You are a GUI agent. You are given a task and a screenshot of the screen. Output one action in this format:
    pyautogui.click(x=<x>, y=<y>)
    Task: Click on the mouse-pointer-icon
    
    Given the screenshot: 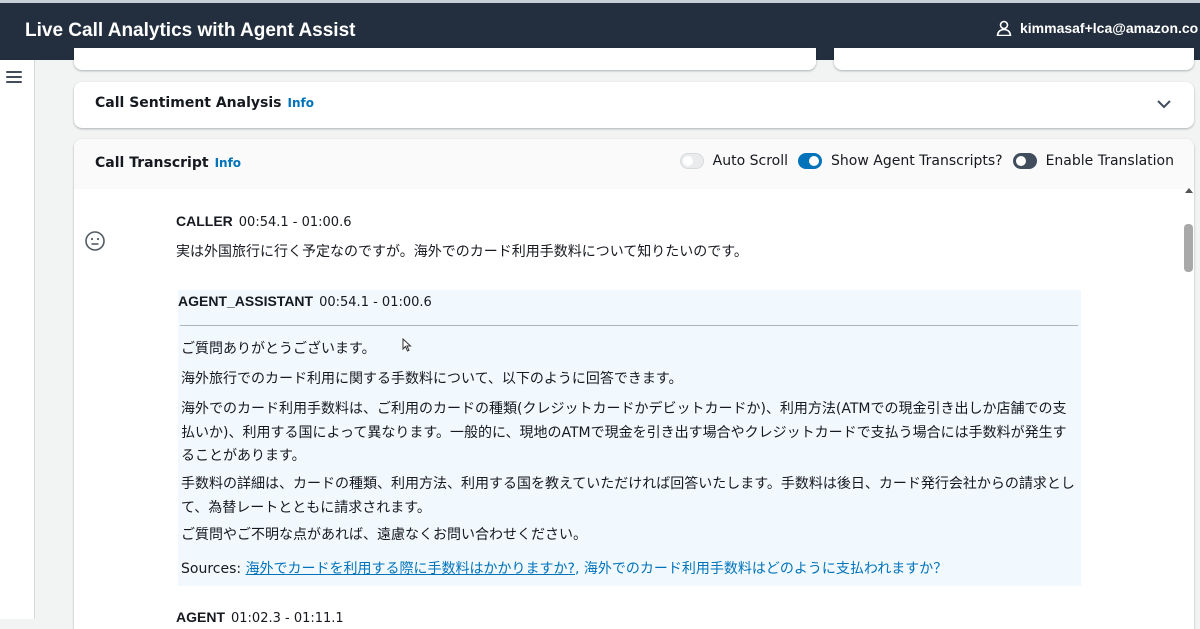 What is the action you would take?
    pyautogui.click(x=407, y=345)
    